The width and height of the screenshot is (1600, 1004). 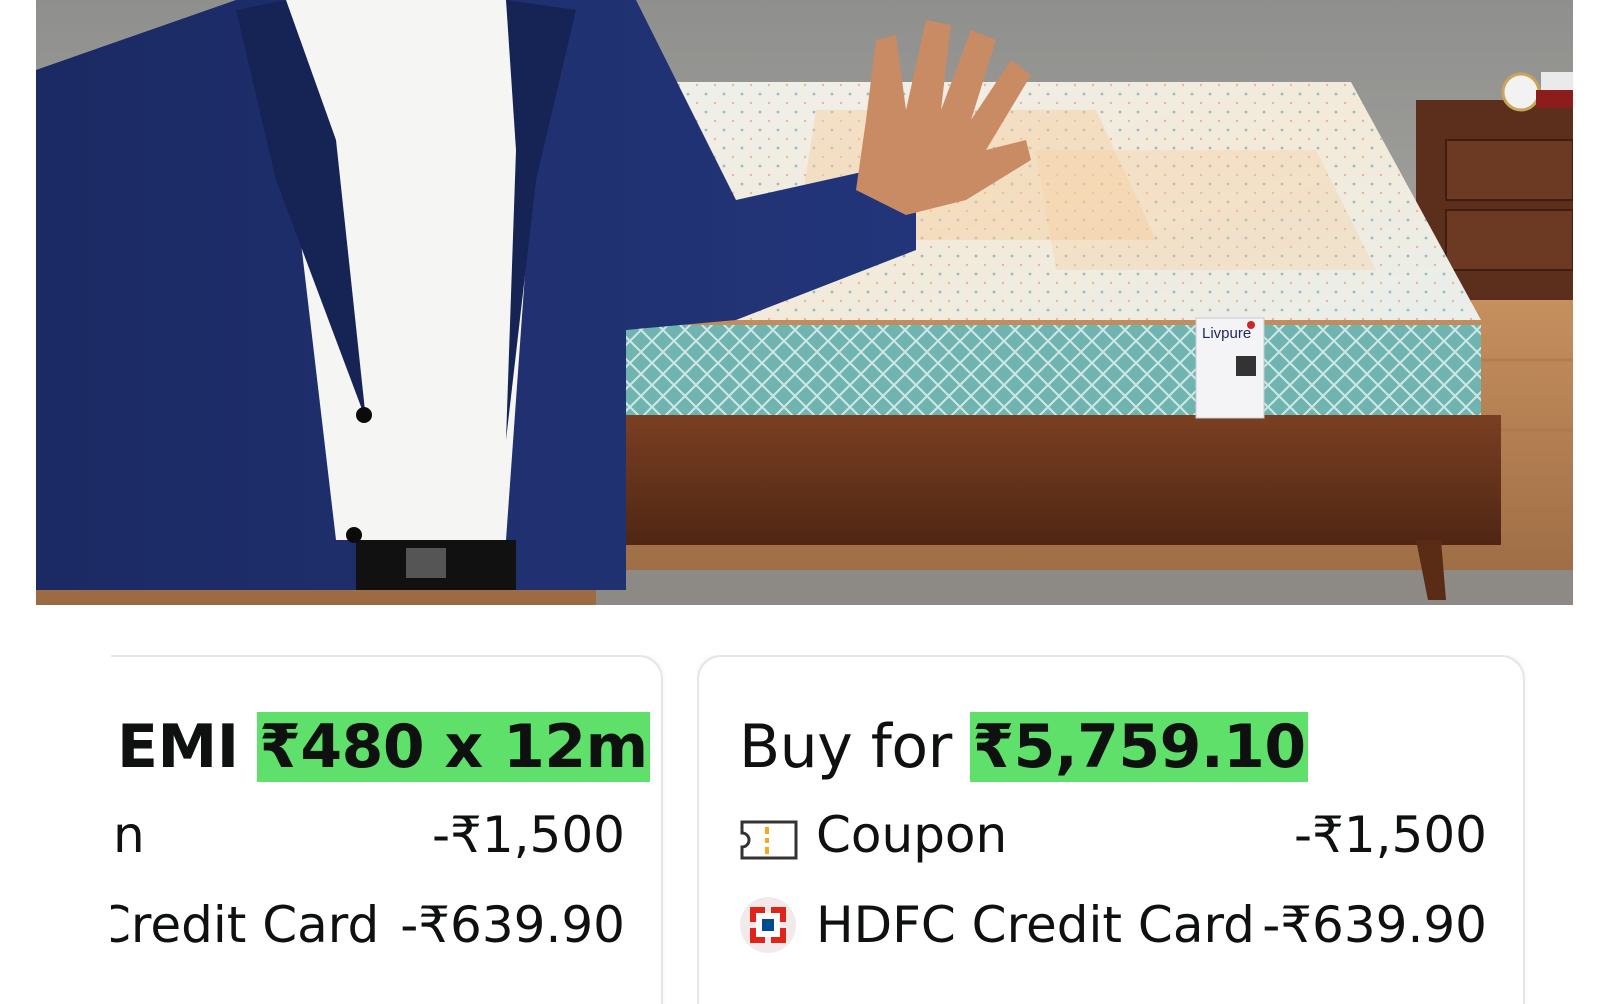 What do you see at coordinates (1139, 747) in the screenshot?
I see `buy-price-highlight: ₹5,759.10` at bounding box center [1139, 747].